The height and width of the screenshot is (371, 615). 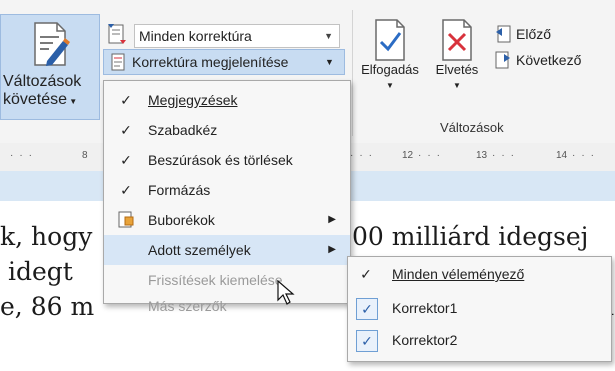 What do you see at coordinates (117, 34) in the screenshot?
I see `display-for-review-icon` at bounding box center [117, 34].